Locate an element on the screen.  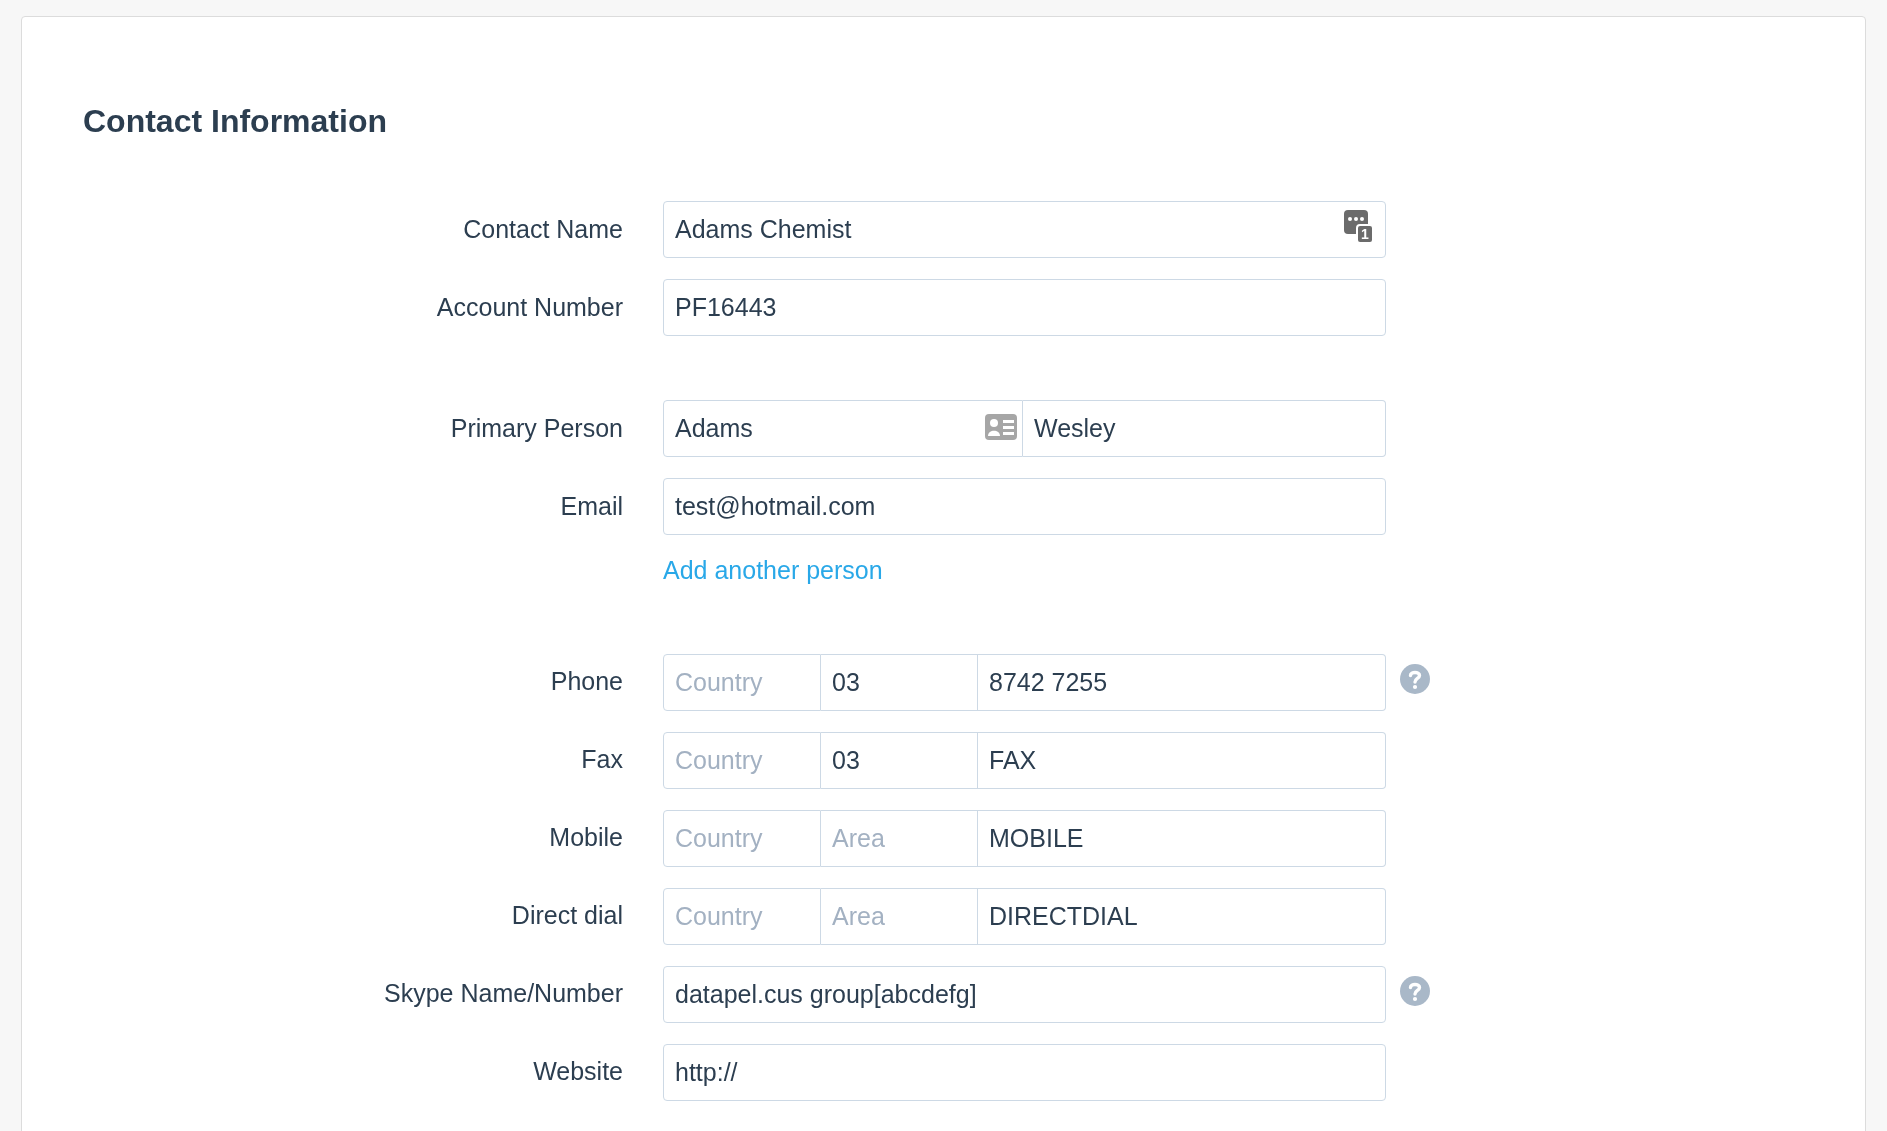
input-field: datapel.cus group[abcdefg] is located at coordinates (1024, 994).